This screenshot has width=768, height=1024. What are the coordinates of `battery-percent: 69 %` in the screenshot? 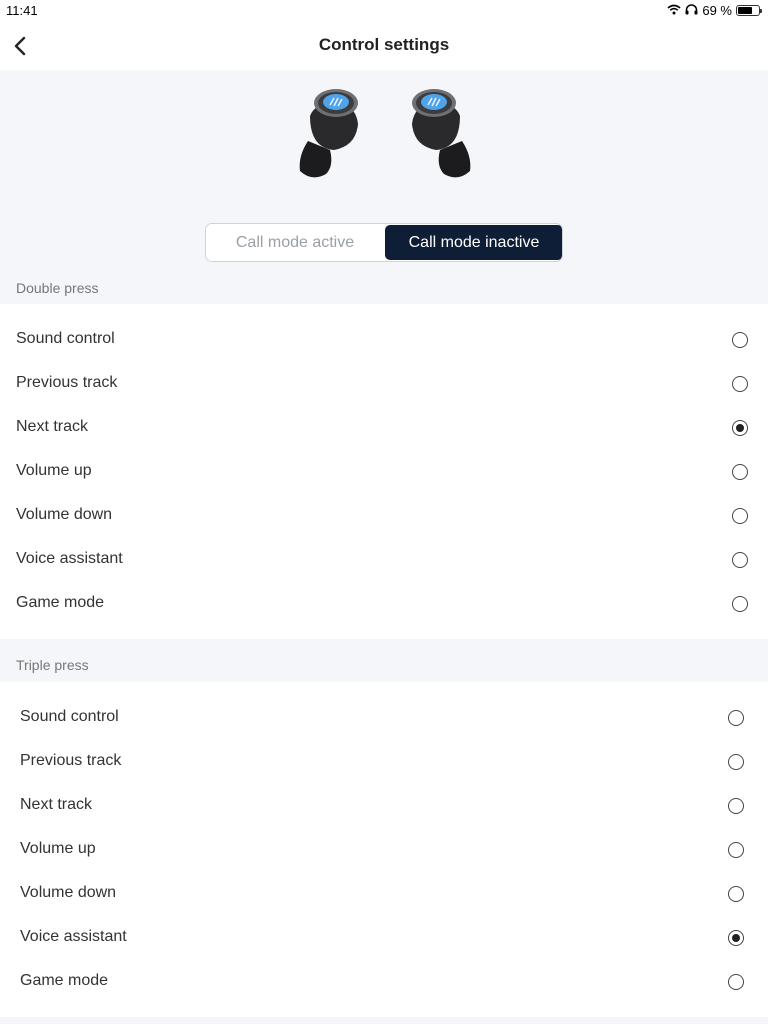 It's located at (717, 10).